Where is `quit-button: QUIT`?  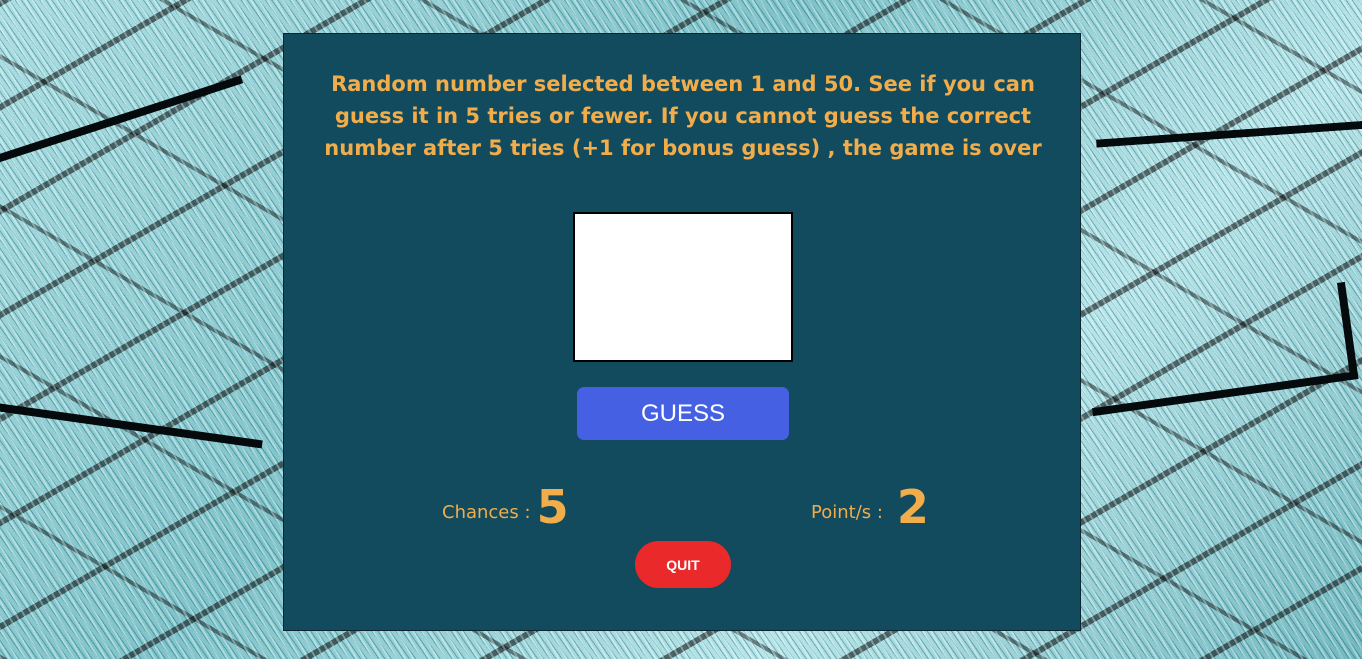
quit-button: QUIT is located at coordinates (683, 564).